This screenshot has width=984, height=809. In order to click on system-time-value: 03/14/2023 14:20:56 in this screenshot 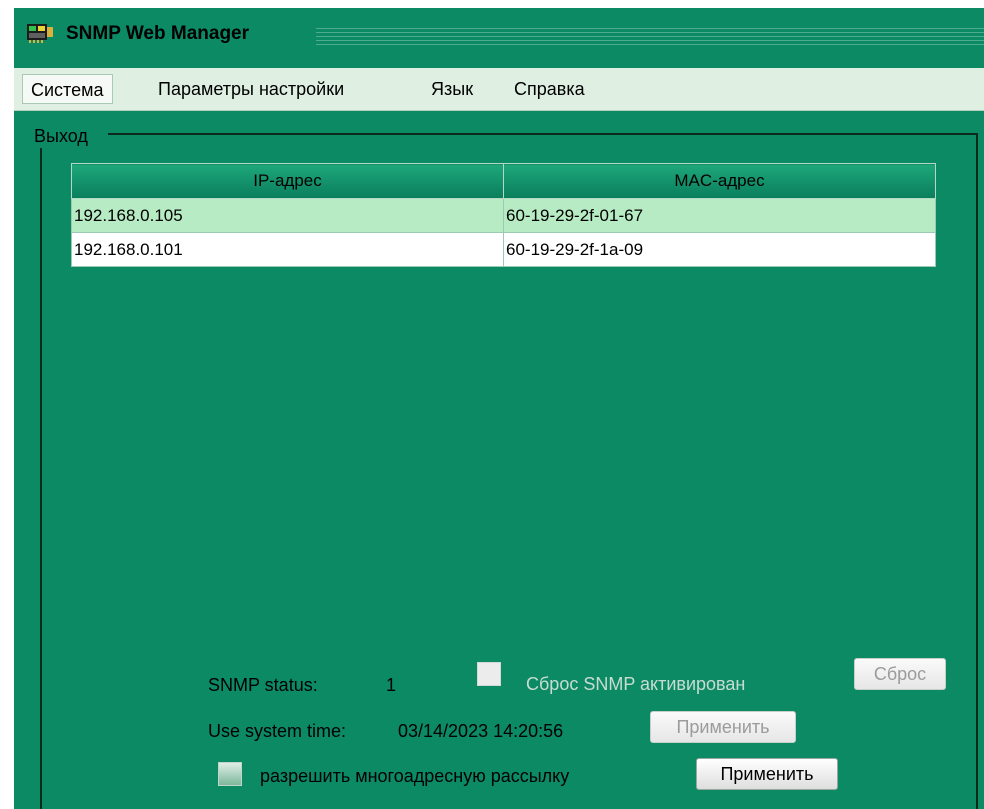, I will do `click(481, 731)`.